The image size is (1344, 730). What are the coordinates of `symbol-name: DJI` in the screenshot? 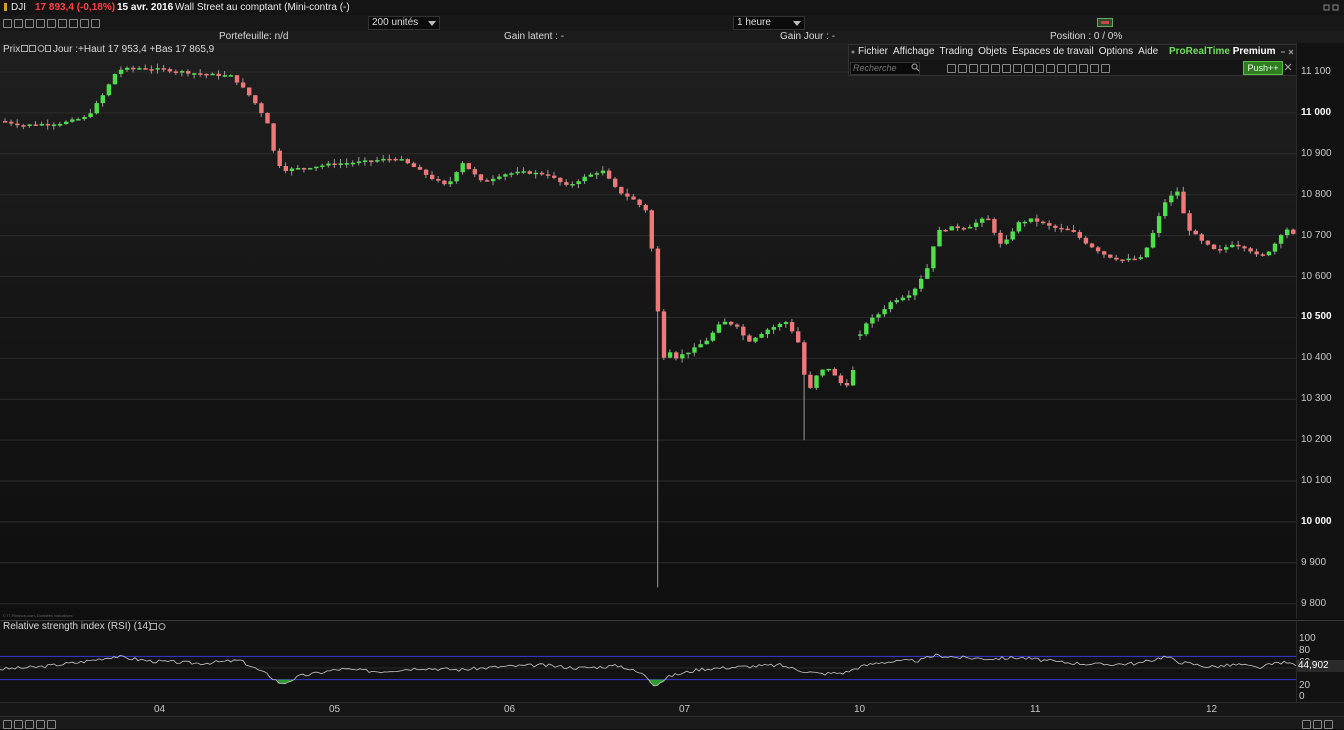 It's located at (18, 7).